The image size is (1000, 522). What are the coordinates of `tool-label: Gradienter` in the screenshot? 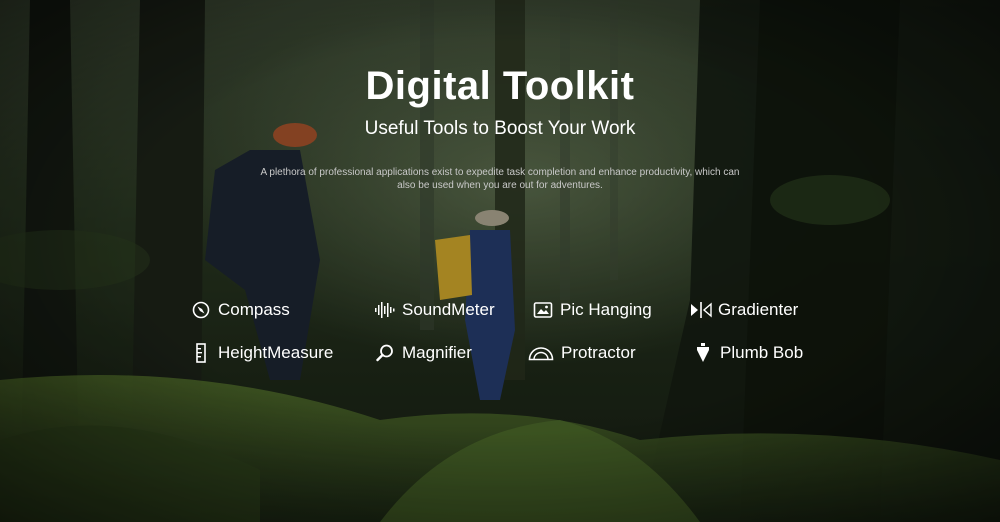 It's located at (758, 309).